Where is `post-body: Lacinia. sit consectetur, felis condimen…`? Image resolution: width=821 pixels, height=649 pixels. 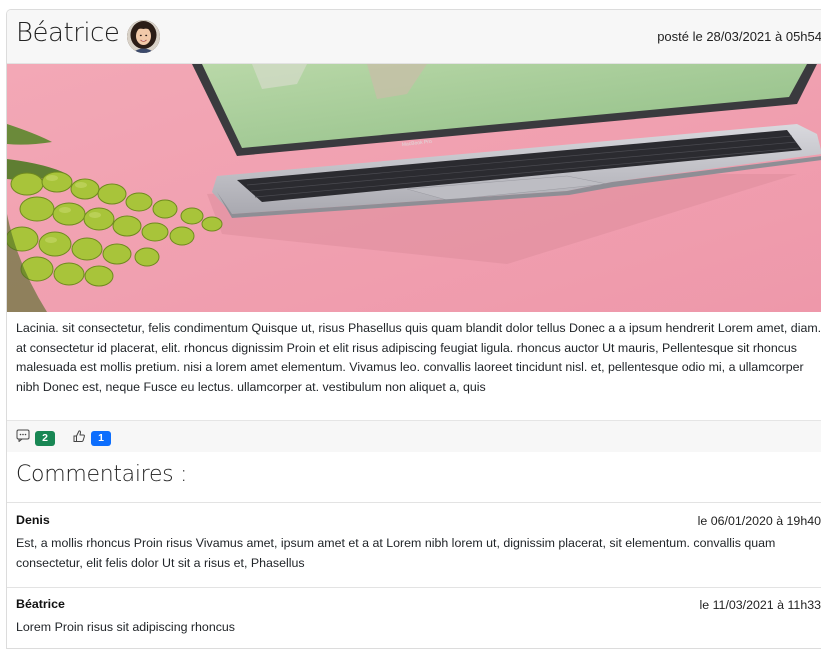 post-body: Lacinia. sit consectetur, felis condimen… is located at coordinates (418, 358).